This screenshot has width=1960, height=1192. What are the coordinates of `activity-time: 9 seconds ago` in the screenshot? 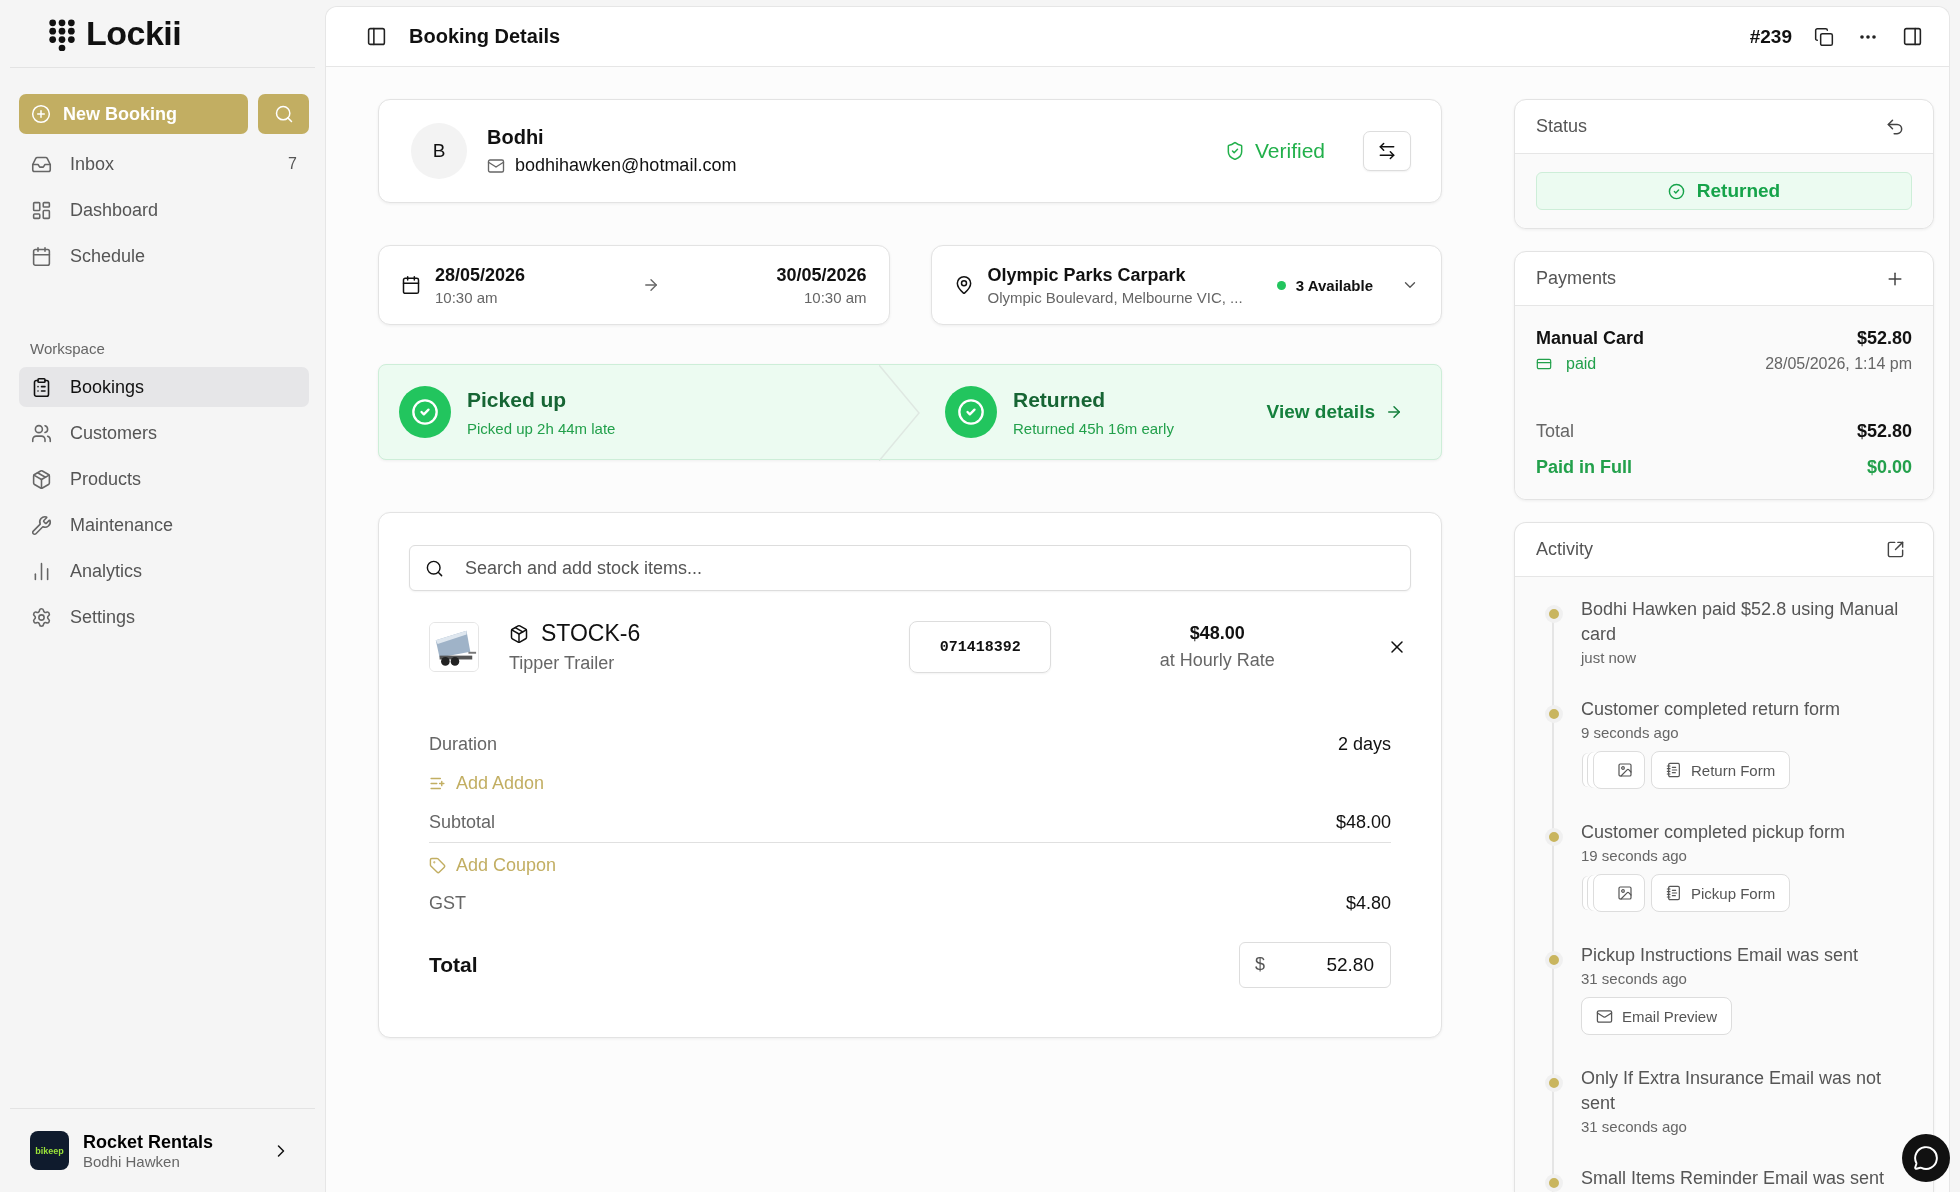 It's located at (1630, 732).